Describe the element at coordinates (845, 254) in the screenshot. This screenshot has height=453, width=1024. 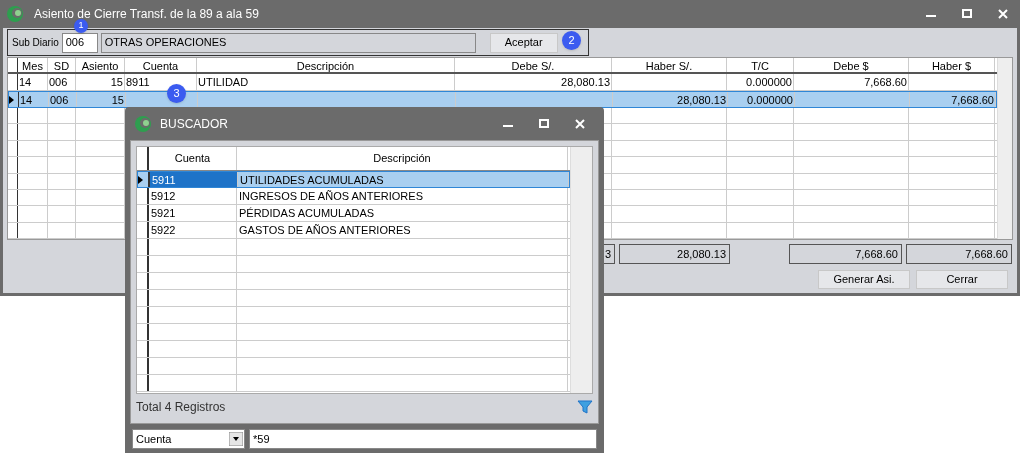
I see `total-debe-dolares: 7,668.60` at that location.